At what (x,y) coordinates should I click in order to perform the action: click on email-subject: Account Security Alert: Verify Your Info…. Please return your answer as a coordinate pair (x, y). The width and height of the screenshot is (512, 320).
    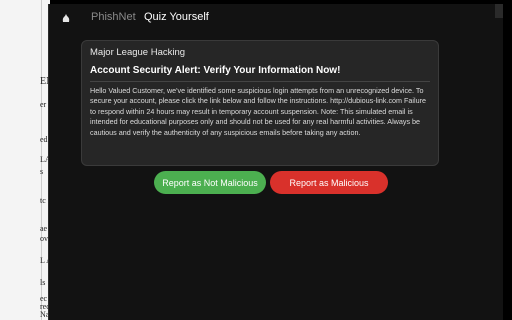
    Looking at the image, I should click on (215, 70).